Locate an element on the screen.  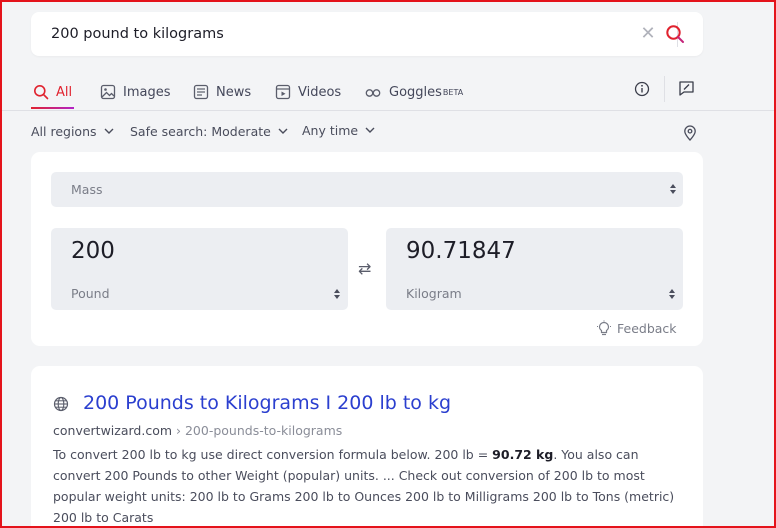
region-filter: All regions is located at coordinates (72, 131).